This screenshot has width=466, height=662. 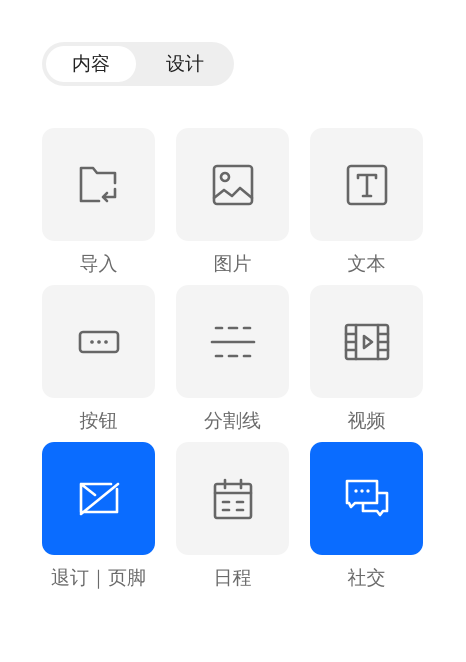 I want to click on chat-bubbles-icon, so click(x=366, y=498).